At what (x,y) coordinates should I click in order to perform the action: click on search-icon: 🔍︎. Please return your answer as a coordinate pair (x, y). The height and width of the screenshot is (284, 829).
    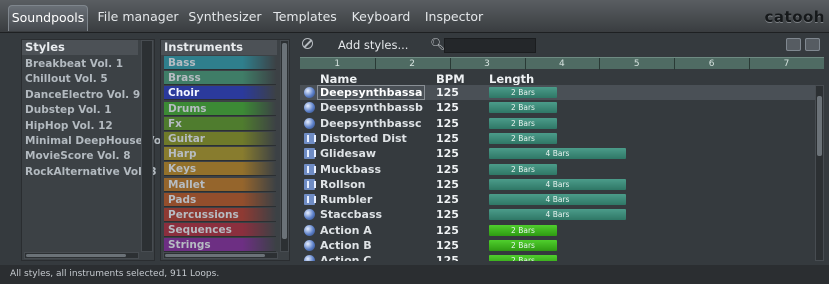
    Looking at the image, I should click on (438, 44).